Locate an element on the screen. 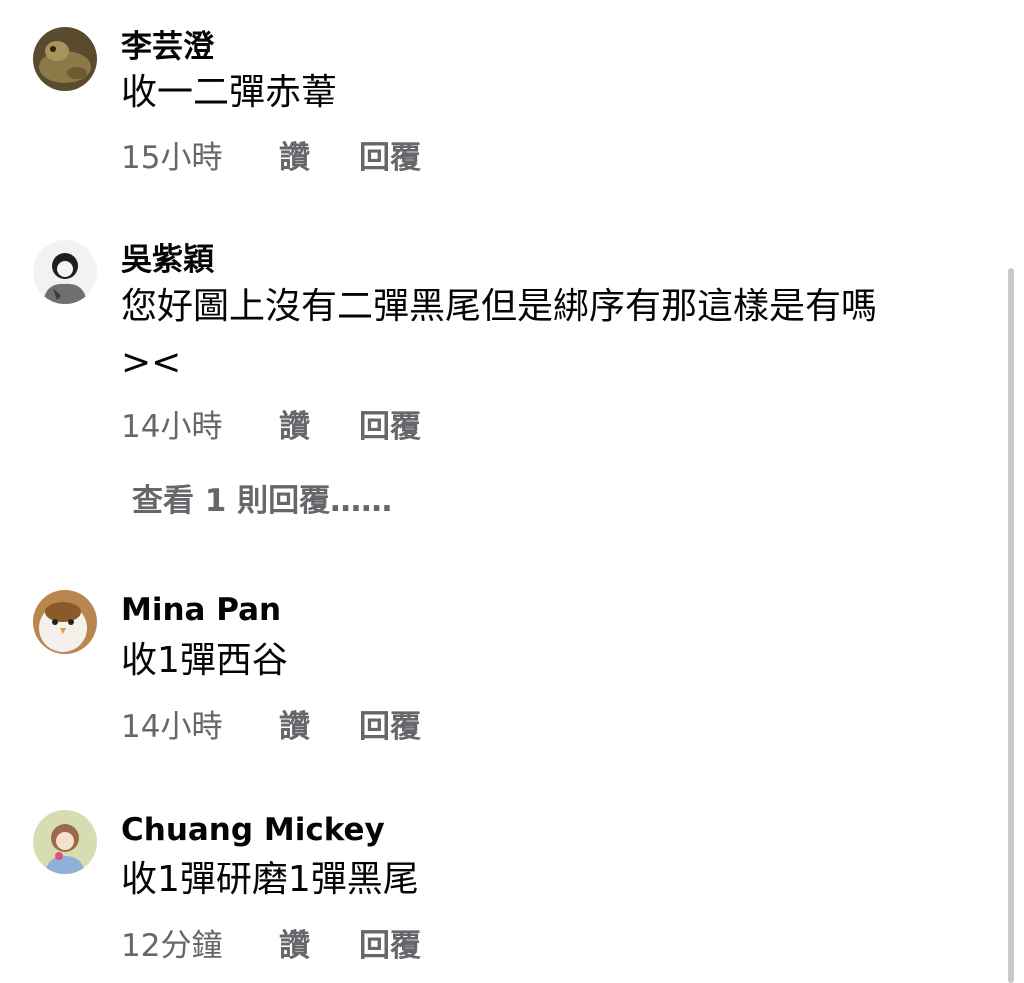 This screenshot has height=983, width=1024. comment-text: 您好圖上沒有二彈黑尾但是綁序有那這樣是有嗎 >< is located at coordinates (499, 334).